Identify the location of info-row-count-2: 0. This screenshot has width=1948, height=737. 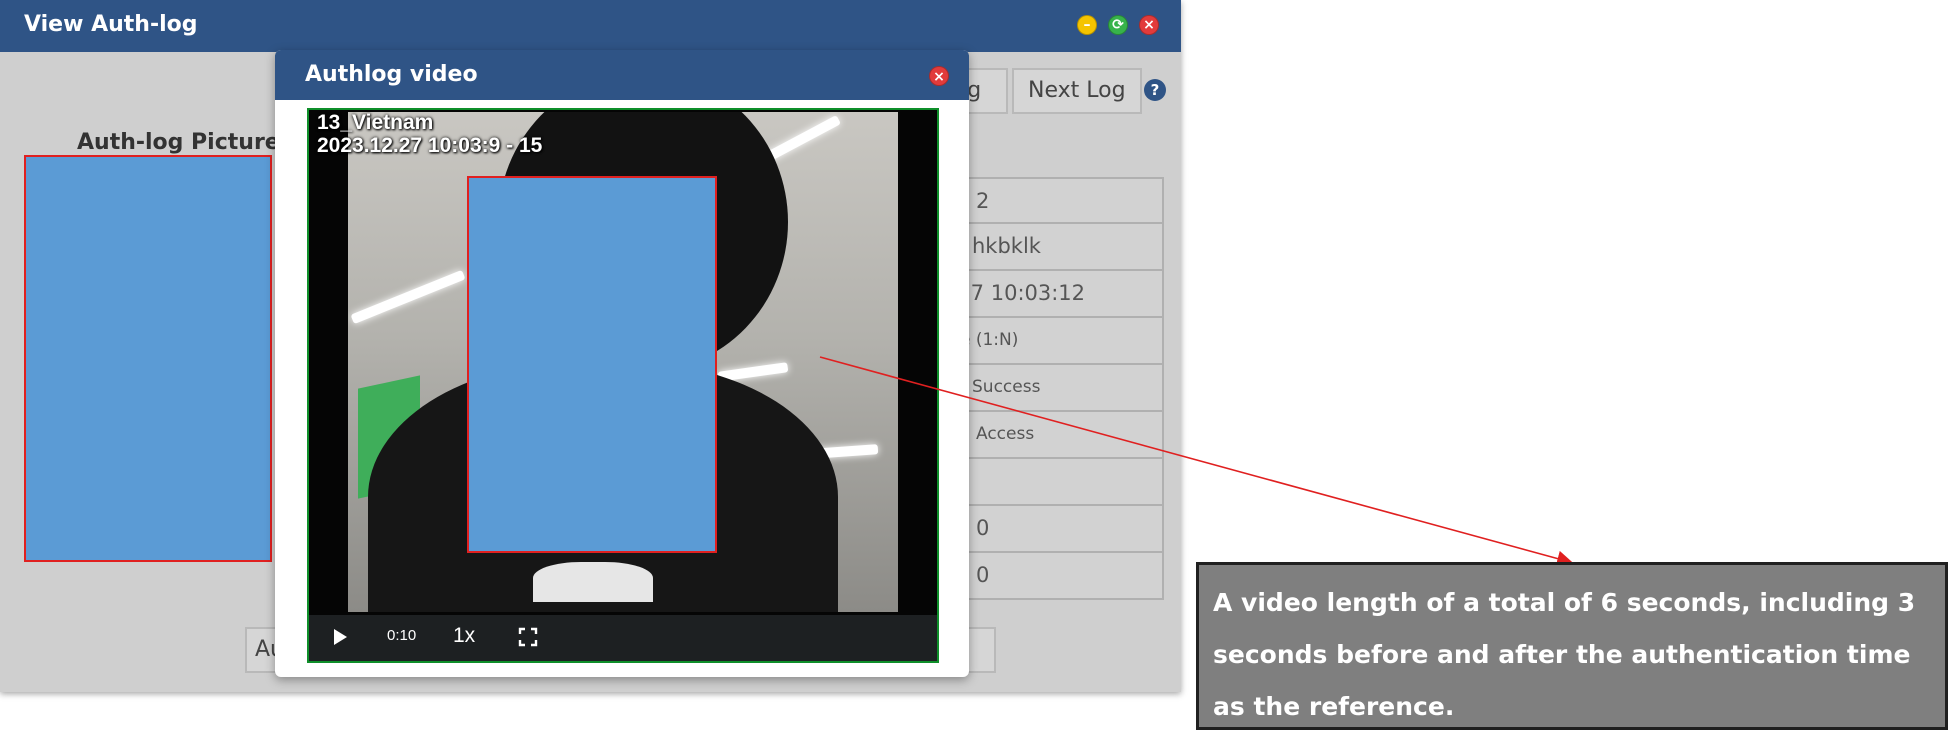
(1061, 576).